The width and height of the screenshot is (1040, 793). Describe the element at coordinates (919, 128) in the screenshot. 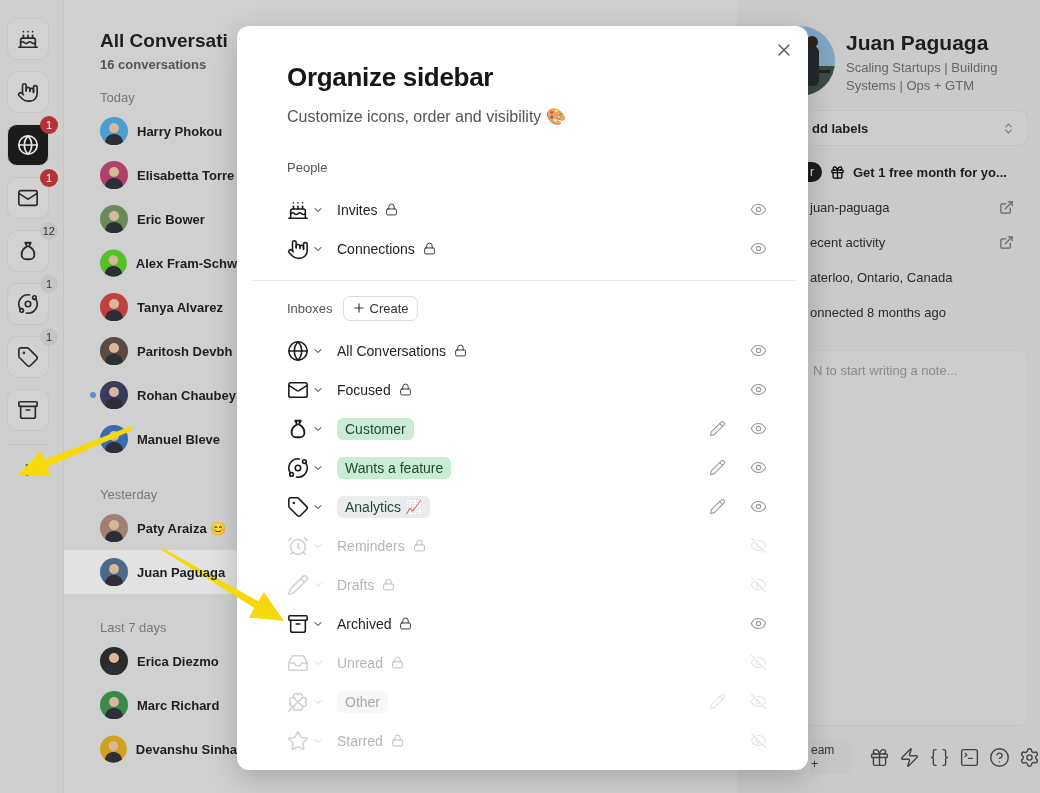

I see `labels-select: dd labels` at that location.